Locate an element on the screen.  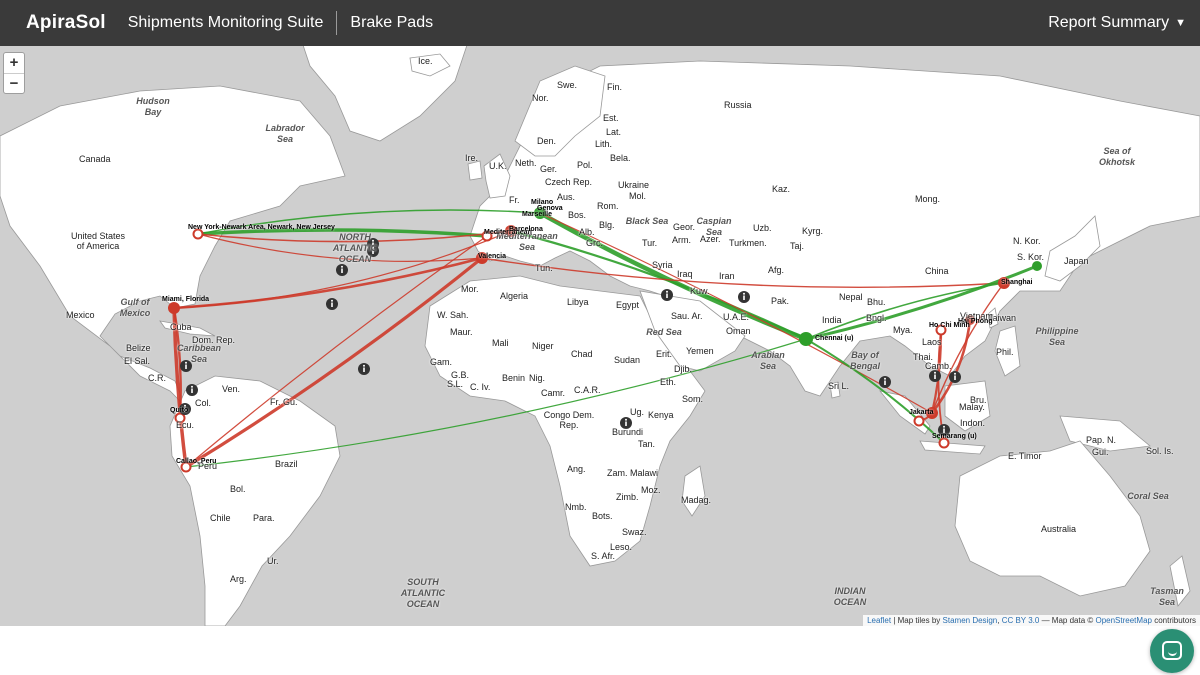
label-swaziland: Swaz. is located at coordinates (634, 532).